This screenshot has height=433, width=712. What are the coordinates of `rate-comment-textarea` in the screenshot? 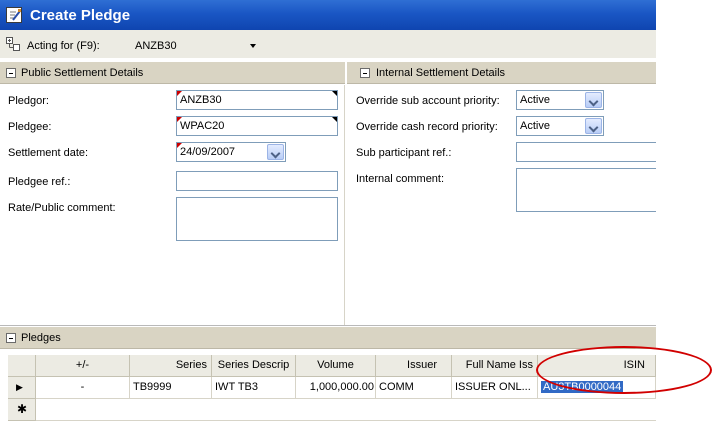 It's located at (257, 219).